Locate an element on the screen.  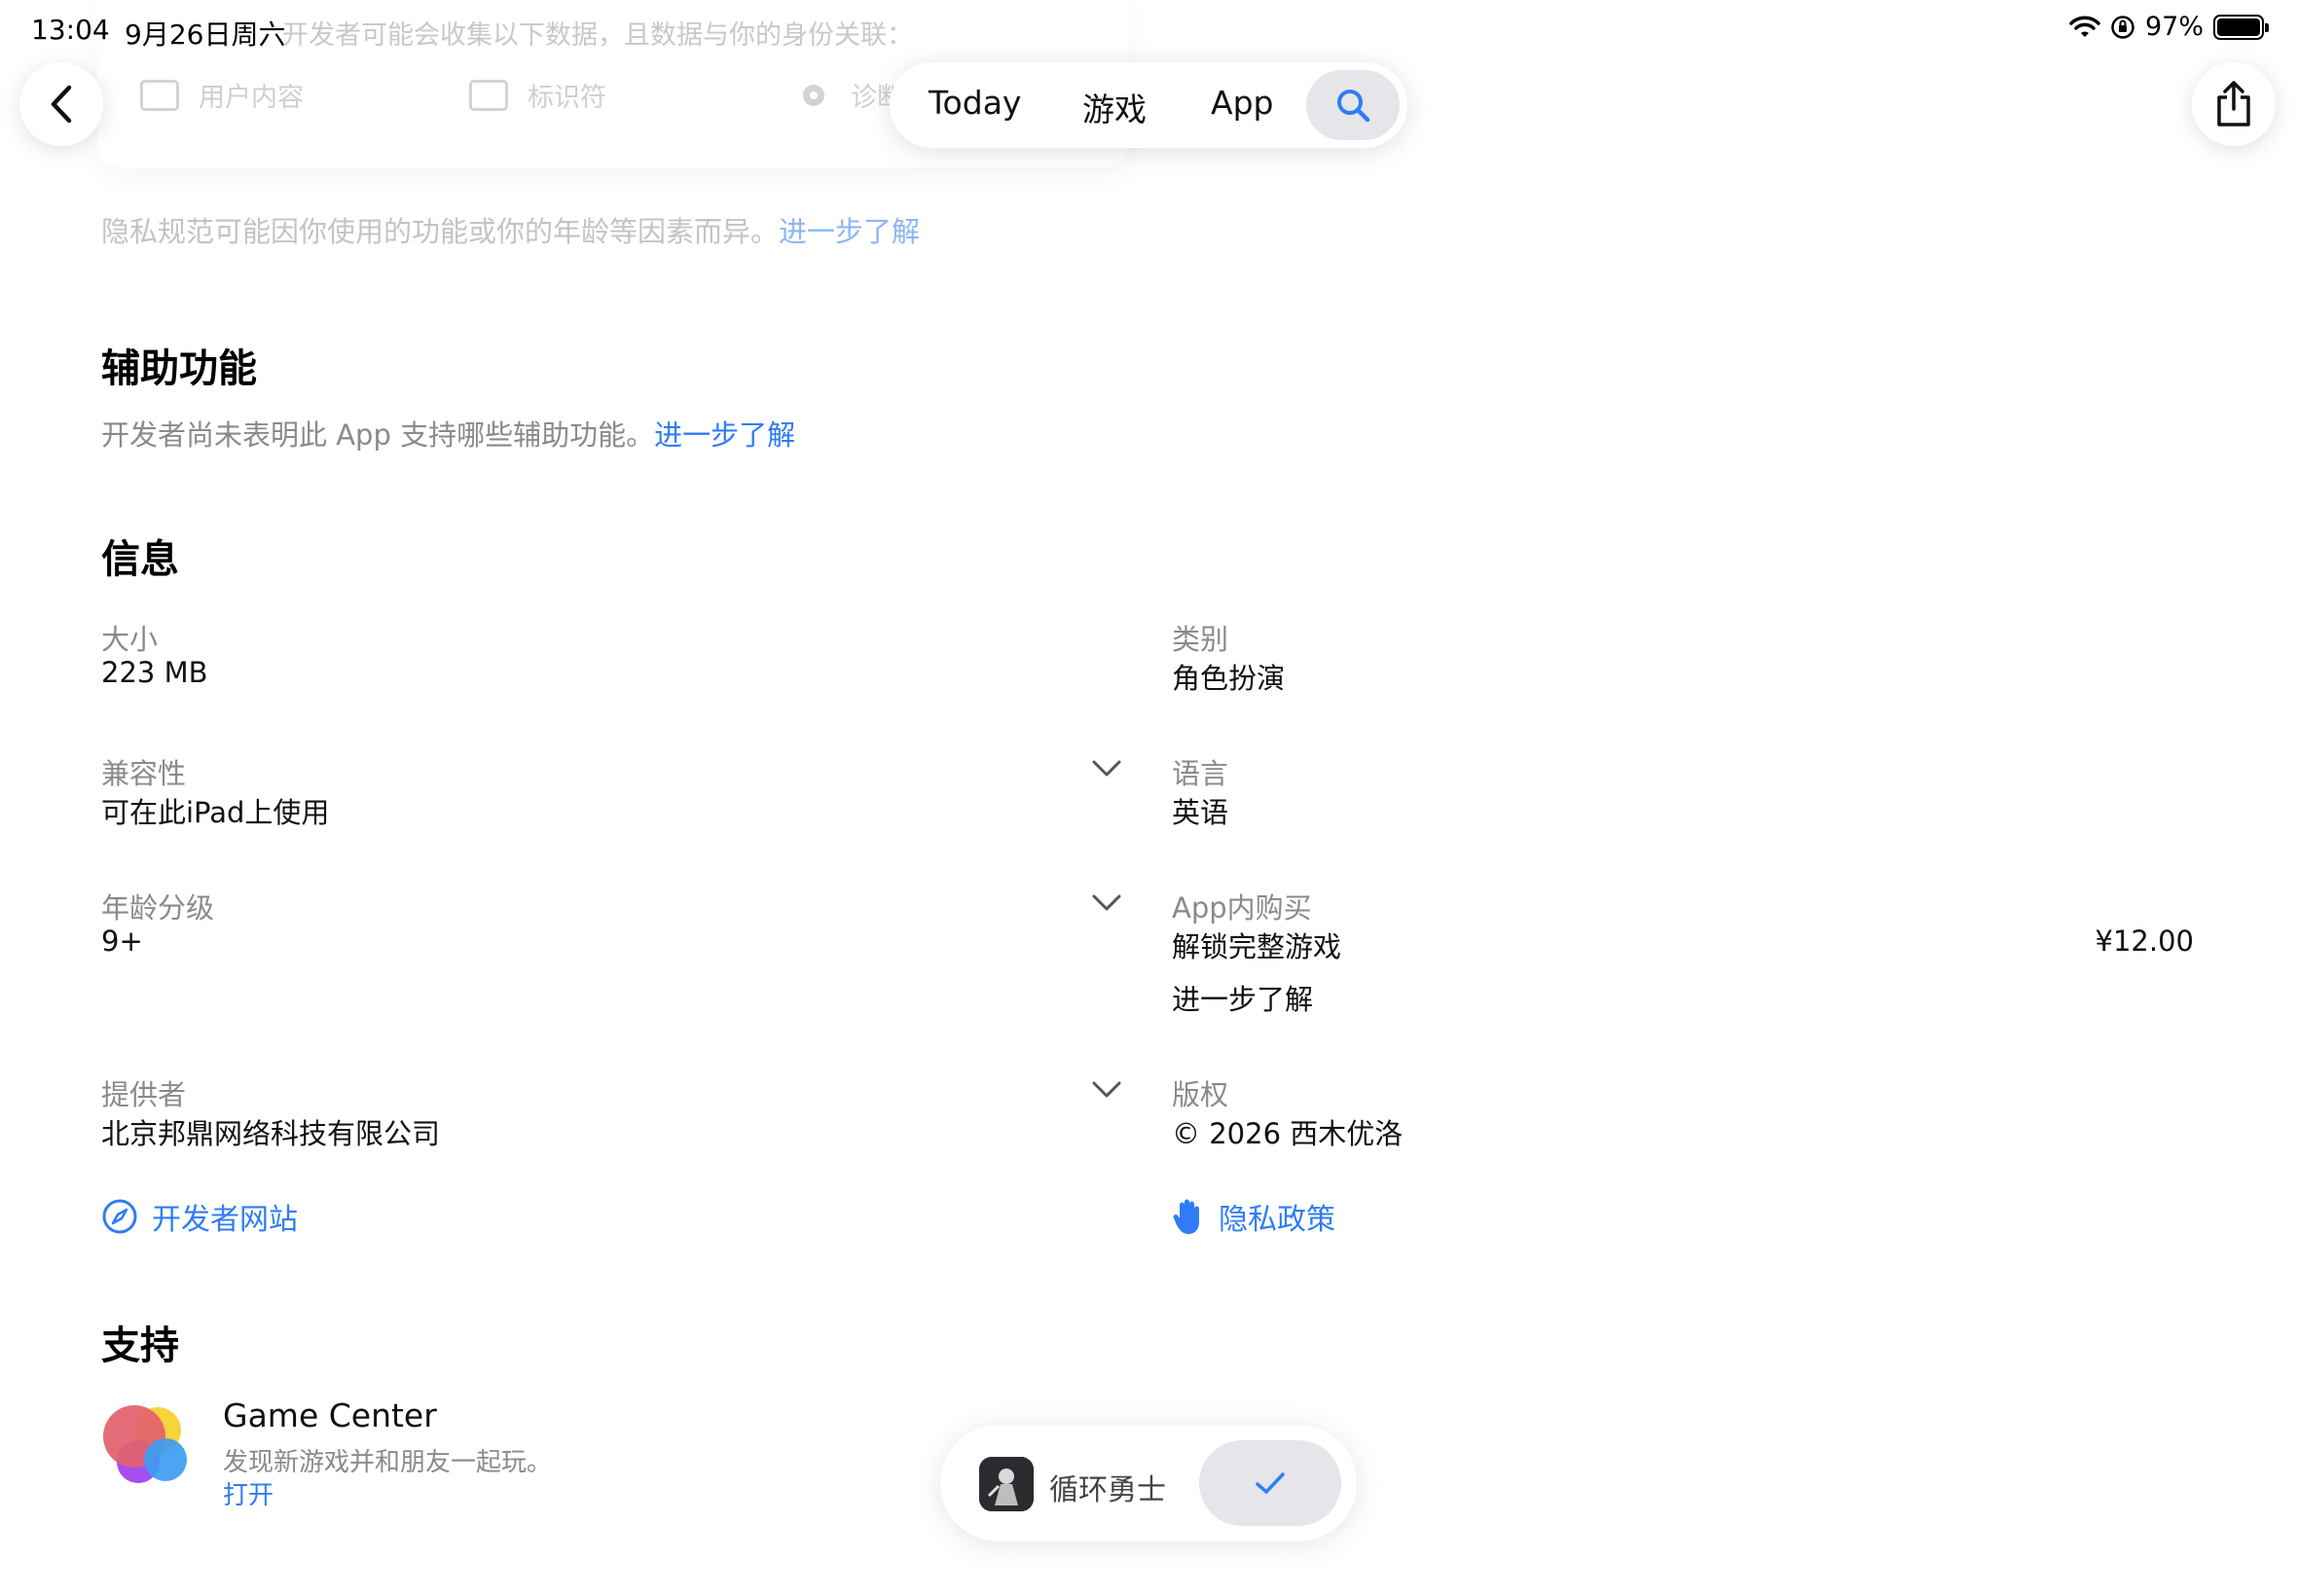
photo-icon is located at coordinates (159, 95).